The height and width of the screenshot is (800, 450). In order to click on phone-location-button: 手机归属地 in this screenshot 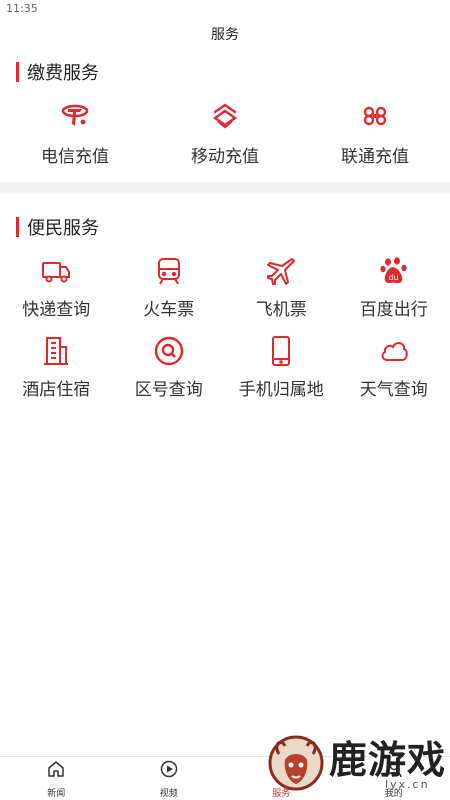, I will do `click(281, 371)`.